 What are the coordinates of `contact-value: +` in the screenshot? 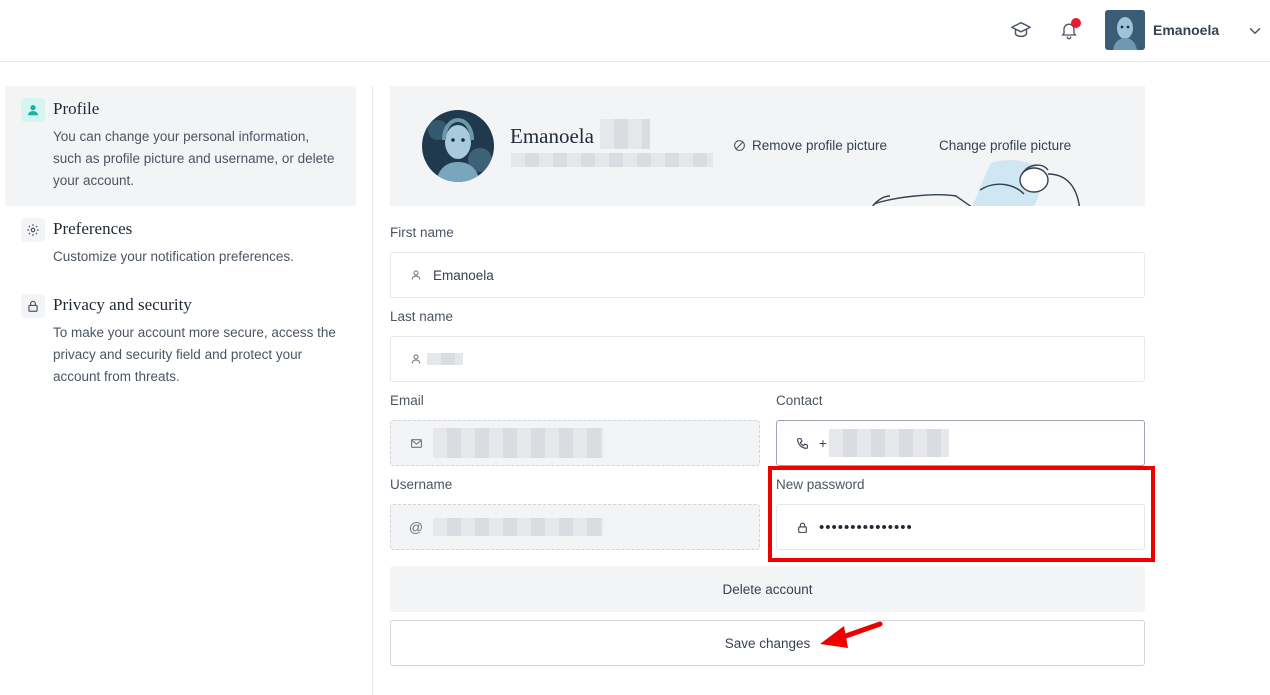 It's located at (823, 443).